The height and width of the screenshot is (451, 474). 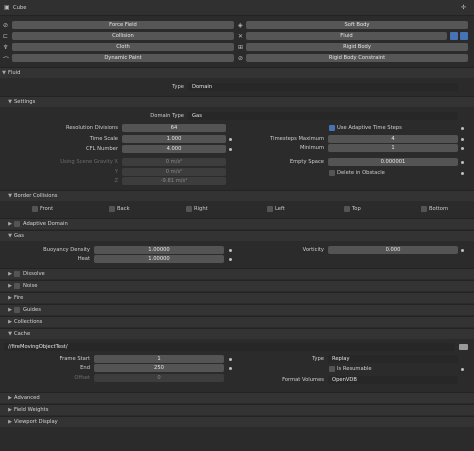 I want to click on noise-panel-header: ▶ Noise, so click(x=237, y=285).